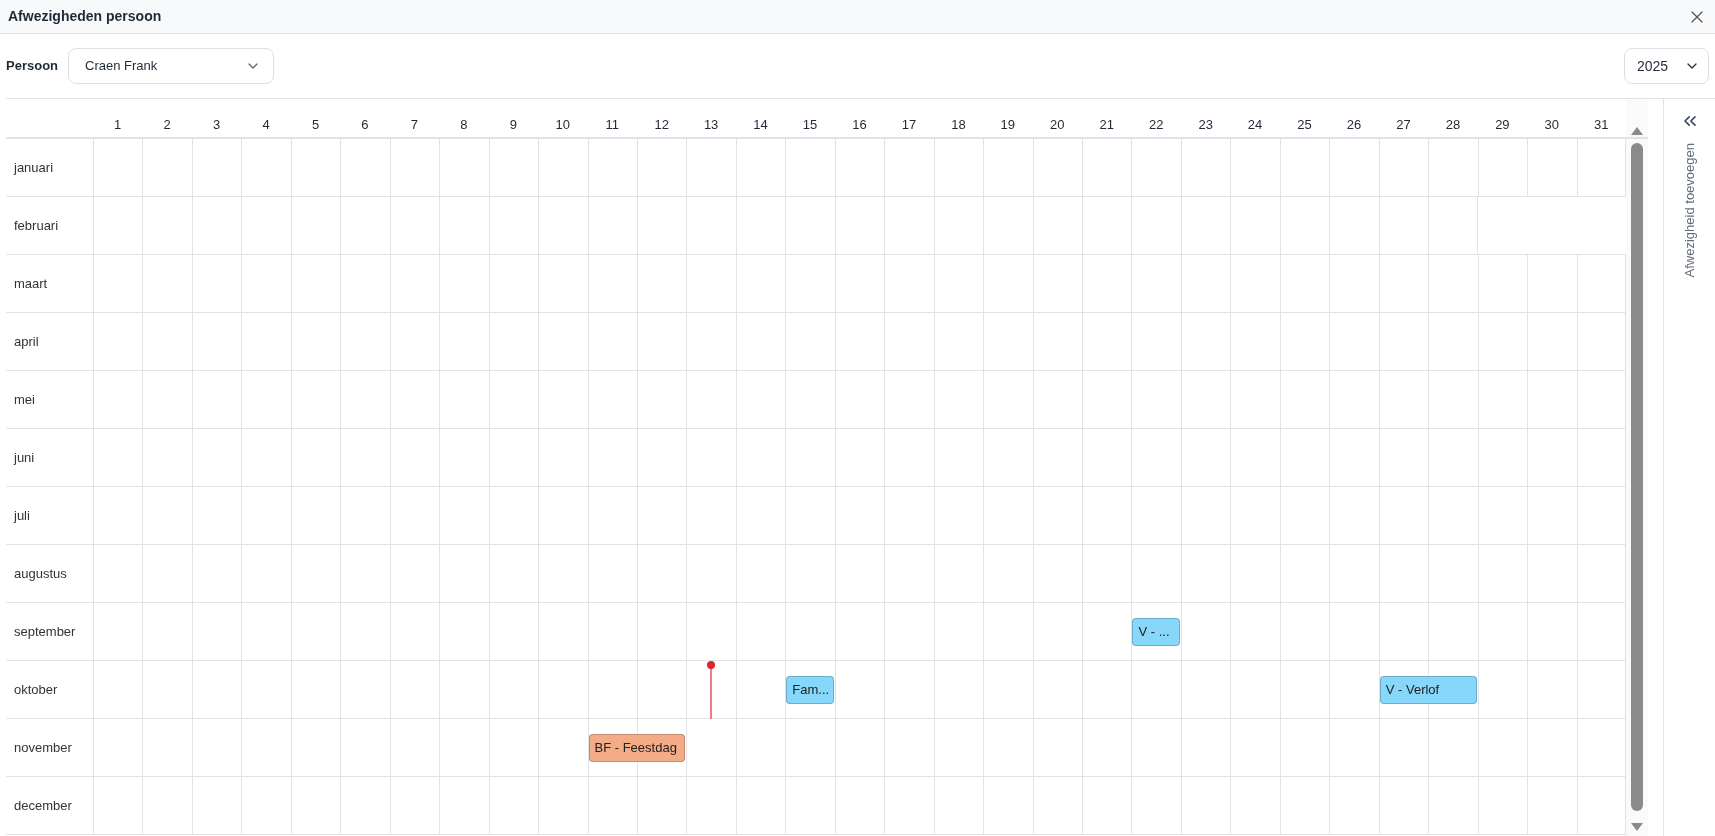  Describe the element at coordinates (513, 124) in the screenshot. I see `day-number: 9` at that location.